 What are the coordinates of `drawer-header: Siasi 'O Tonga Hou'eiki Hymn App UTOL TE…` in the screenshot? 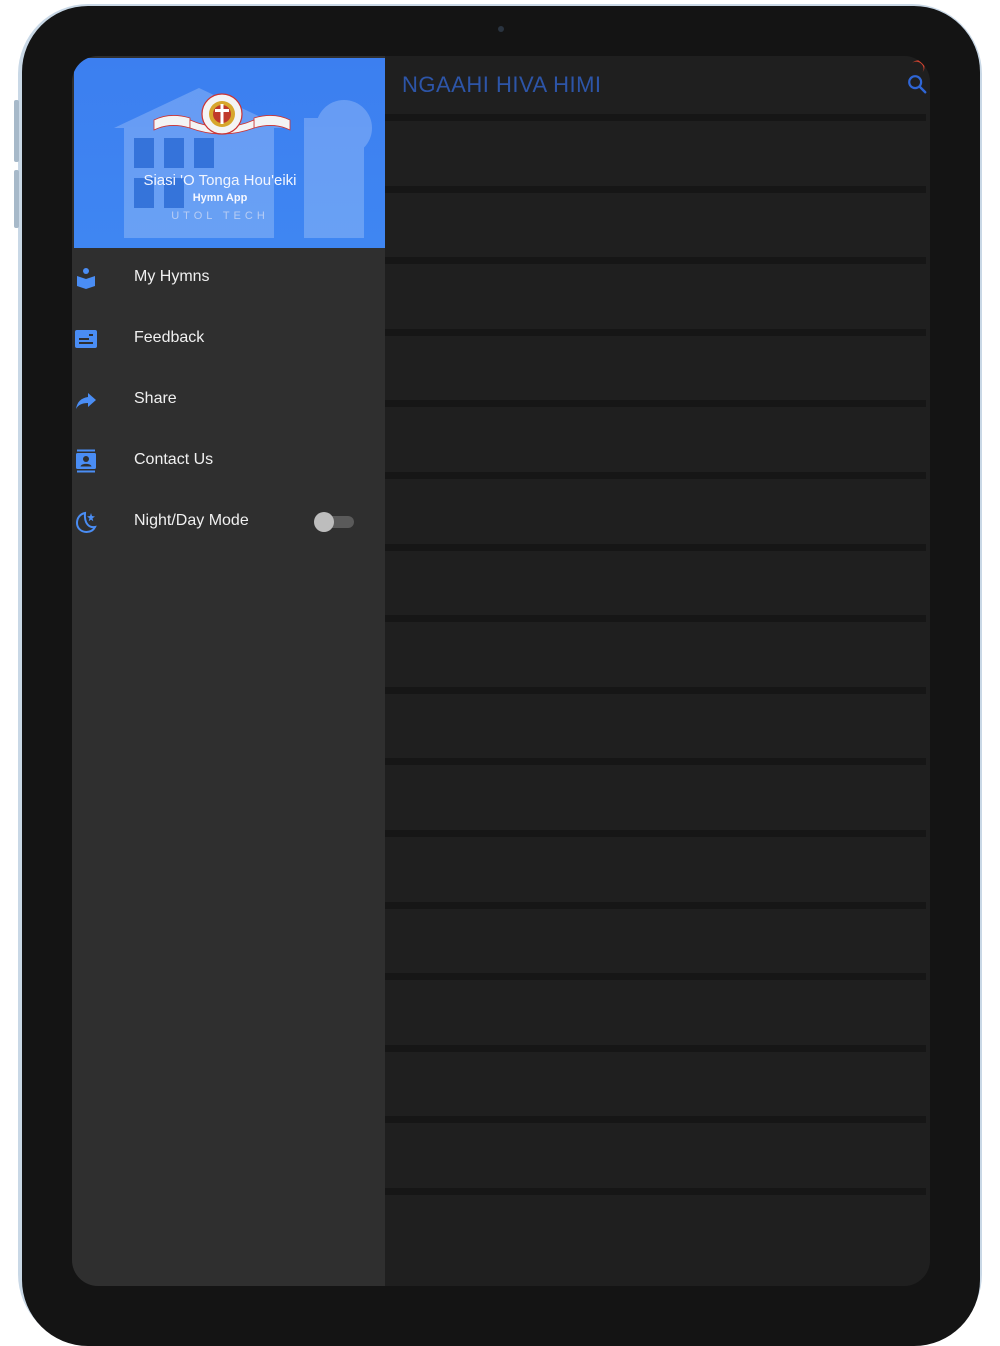 It's located at (229, 153).